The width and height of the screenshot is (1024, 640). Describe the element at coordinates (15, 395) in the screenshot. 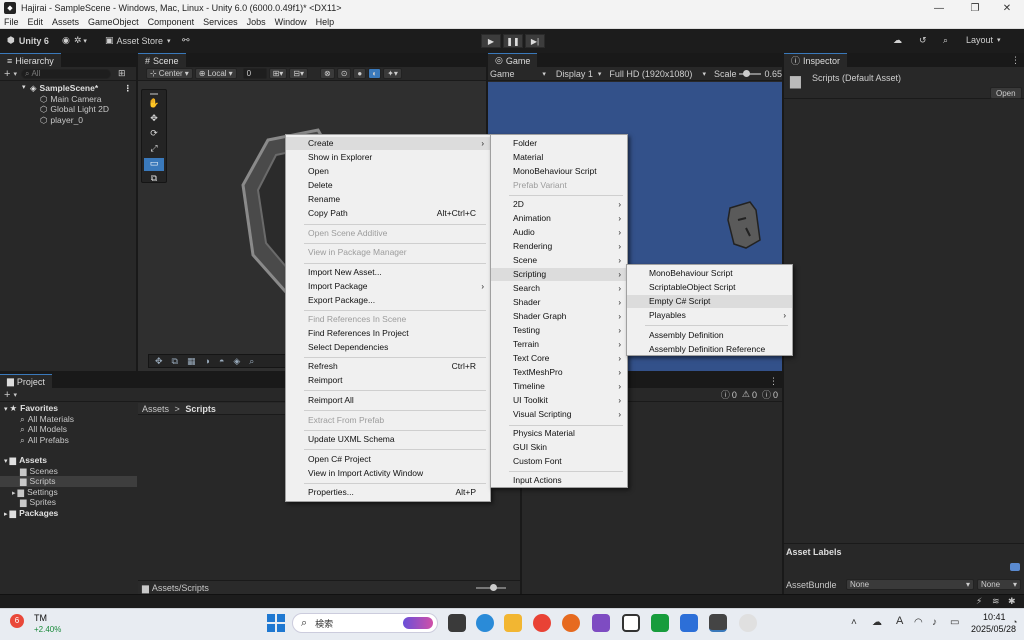

I see `chevron-down-icon: ▾` at that location.